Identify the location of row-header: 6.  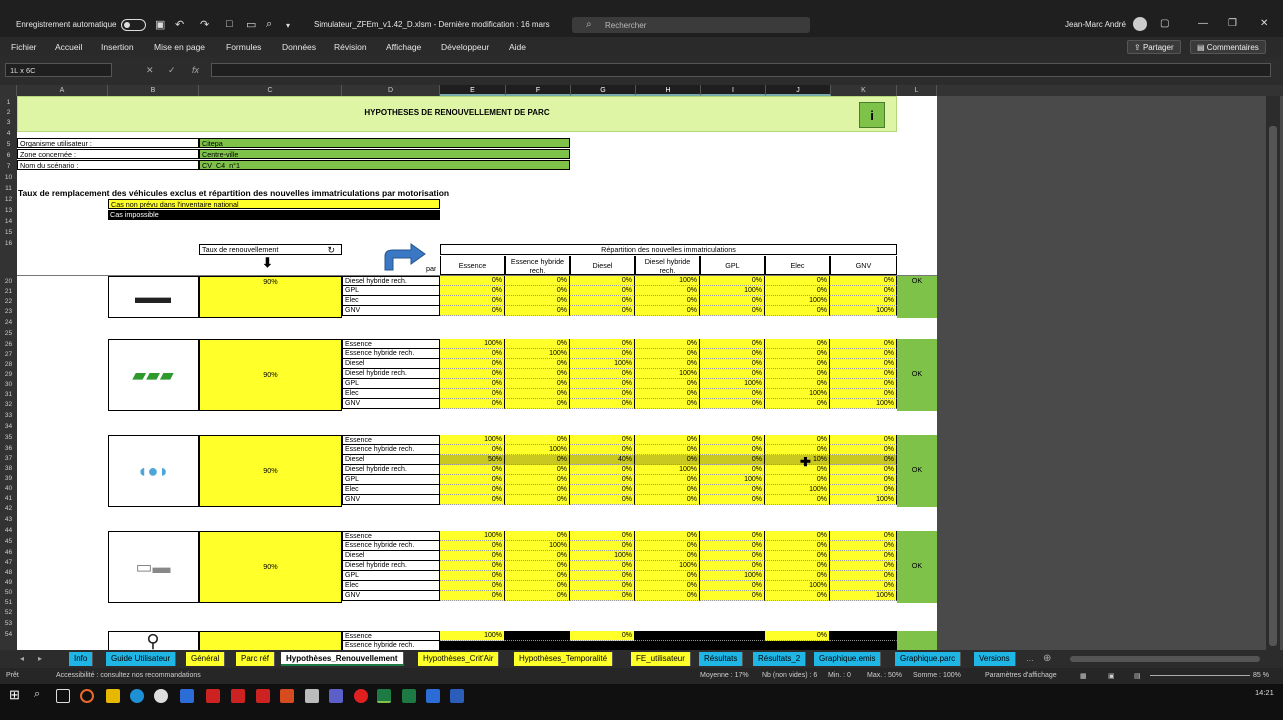
(8, 156).